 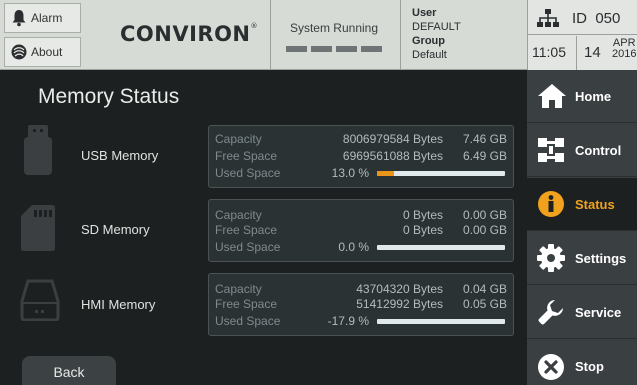 I want to click on nav-control-label: Control, so click(x=598, y=150).